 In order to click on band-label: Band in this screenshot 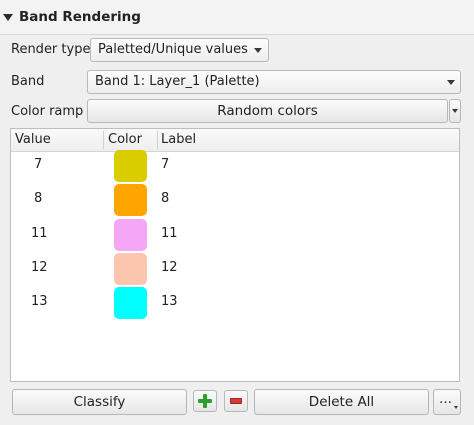, I will do `click(28, 81)`.